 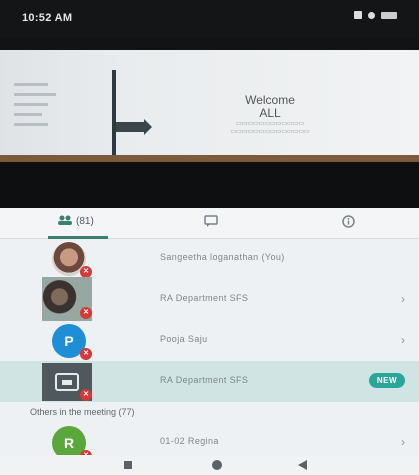 What do you see at coordinates (222, 257) in the screenshot?
I see `participant-name: Sangeetha loganathan (You)` at bounding box center [222, 257].